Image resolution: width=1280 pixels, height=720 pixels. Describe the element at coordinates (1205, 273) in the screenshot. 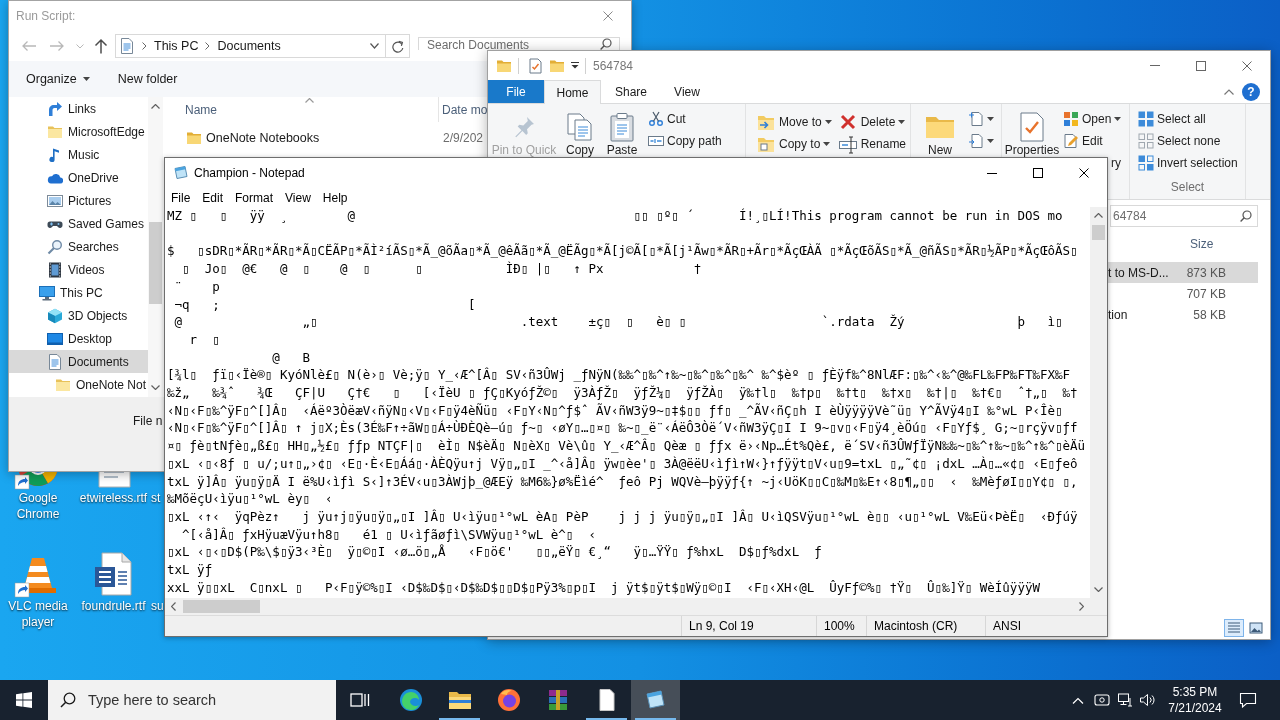

I see `file-size: 873 KB` at that location.